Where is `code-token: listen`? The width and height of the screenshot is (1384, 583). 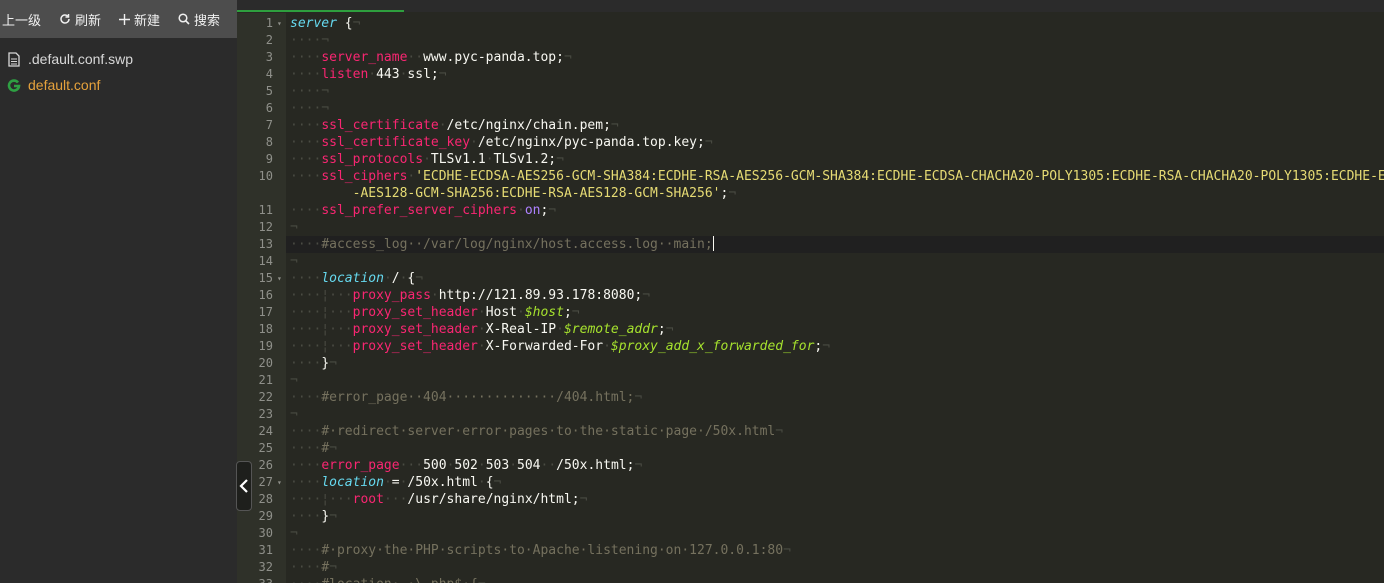 code-token: listen is located at coordinates (345, 74).